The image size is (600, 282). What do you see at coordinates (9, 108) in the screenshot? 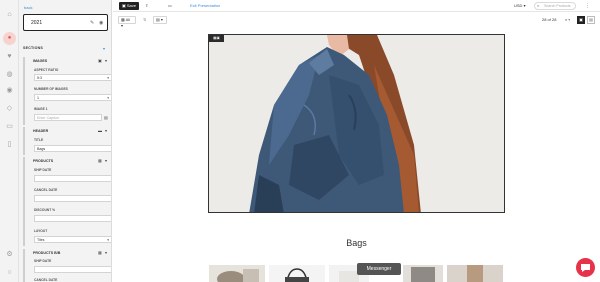
I see `tag-icon: ◇` at bounding box center [9, 108].